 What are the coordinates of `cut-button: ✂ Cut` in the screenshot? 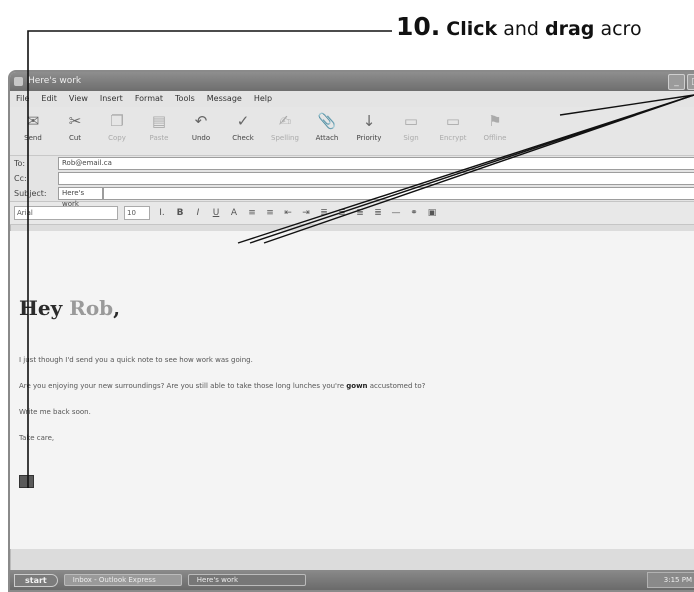 It's located at (75, 126).